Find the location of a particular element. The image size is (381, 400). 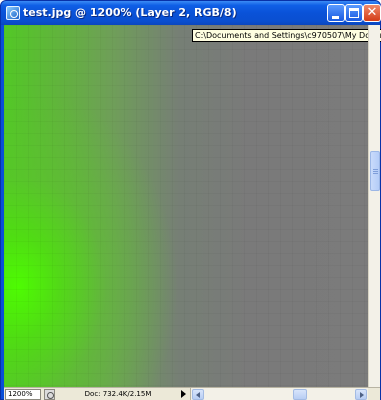

vertical-scrollbar is located at coordinates (374, 206).